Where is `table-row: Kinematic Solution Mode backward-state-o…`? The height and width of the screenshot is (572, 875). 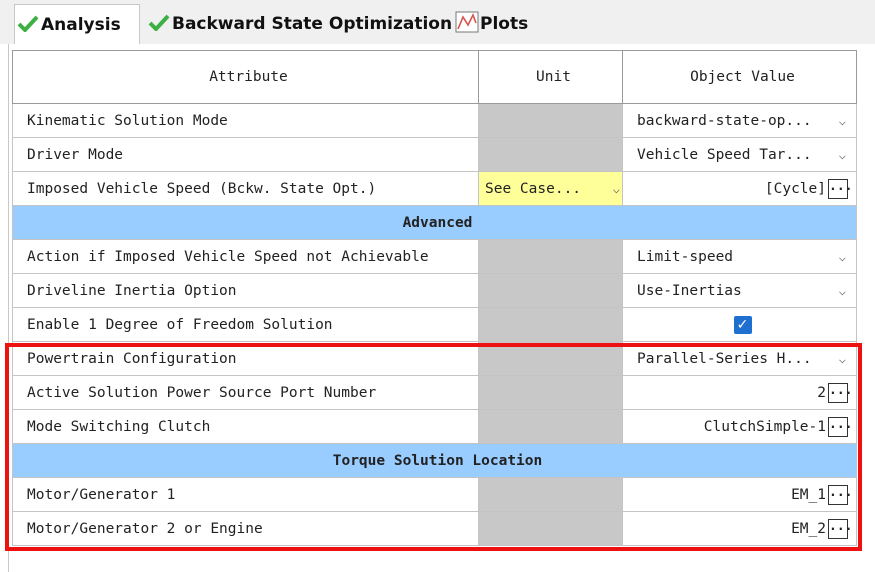 table-row: Kinematic Solution Mode backward-state-o… is located at coordinates (434, 120).